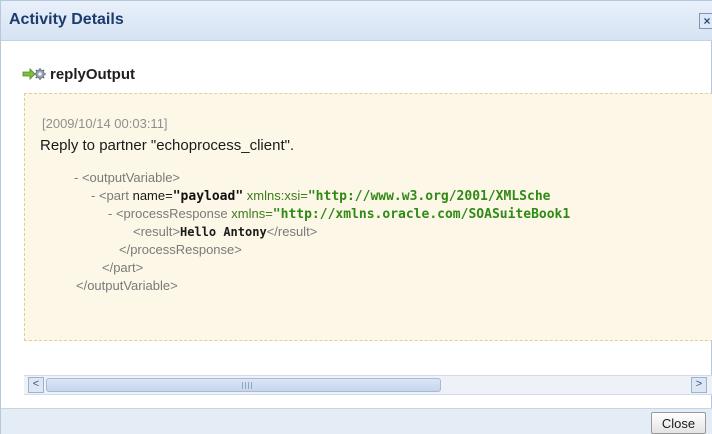 This screenshot has width=712, height=434. Describe the element at coordinates (34, 74) in the screenshot. I see `arrow-gear-icon` at that location.